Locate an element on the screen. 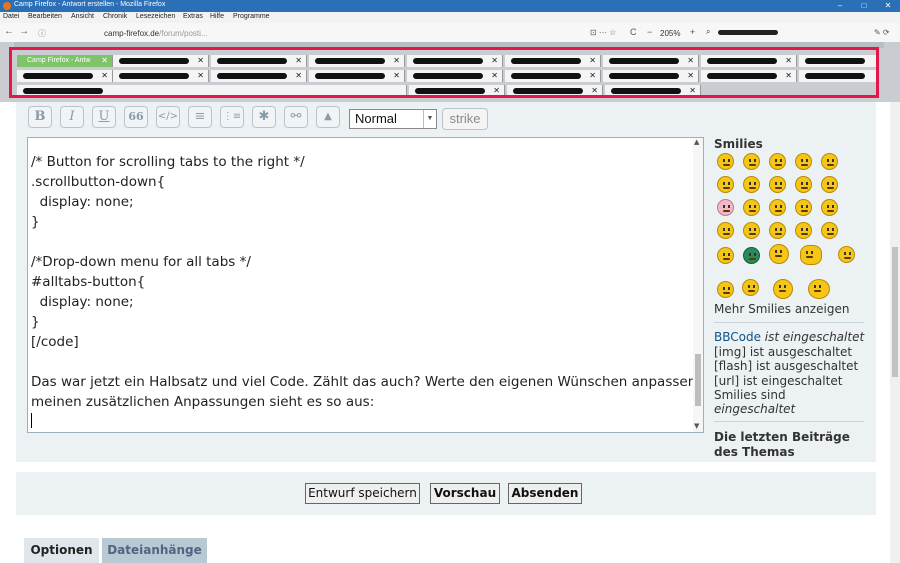 Image resolution: width=900 pixels, height=563 pixels. smiley-cry-icon is located at coordinates (751, 207).